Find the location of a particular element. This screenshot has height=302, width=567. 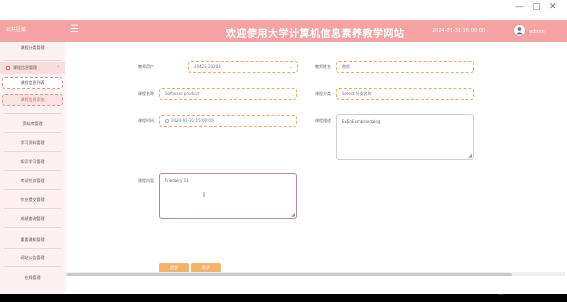

sidebar-item-homework: 作业提交管理 is located at coordinates (32, 200).